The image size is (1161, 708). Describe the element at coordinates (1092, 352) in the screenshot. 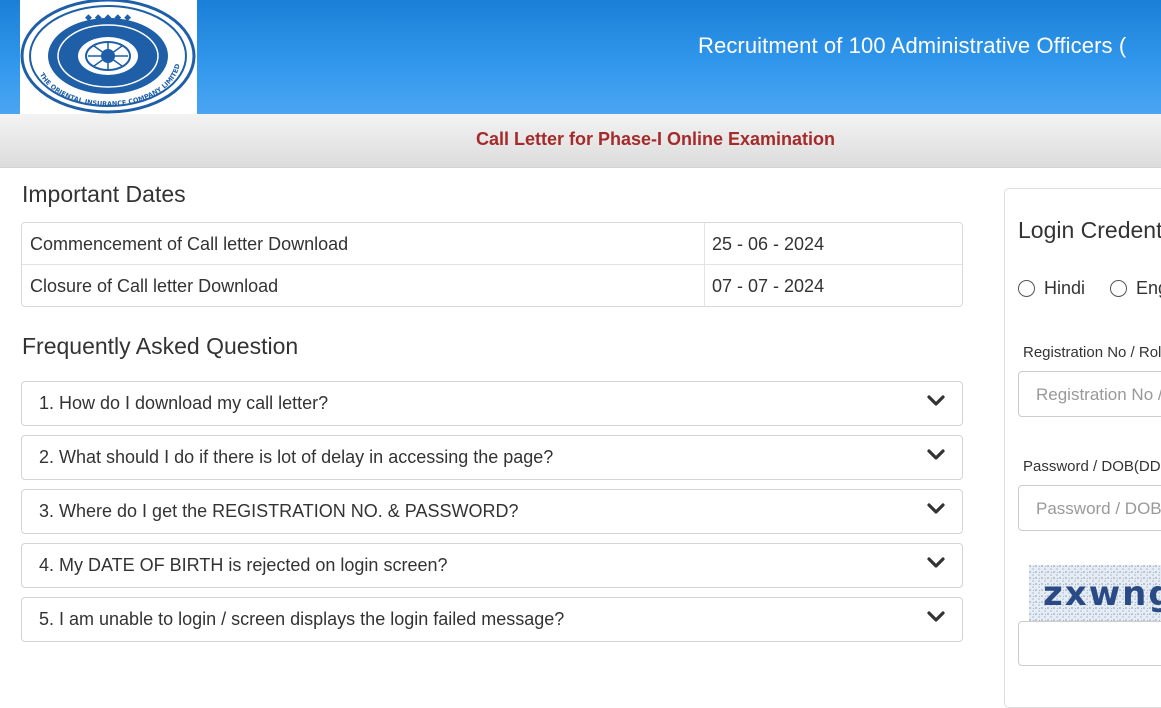

I see `registration-label: Registration No / Roll No` at that location.